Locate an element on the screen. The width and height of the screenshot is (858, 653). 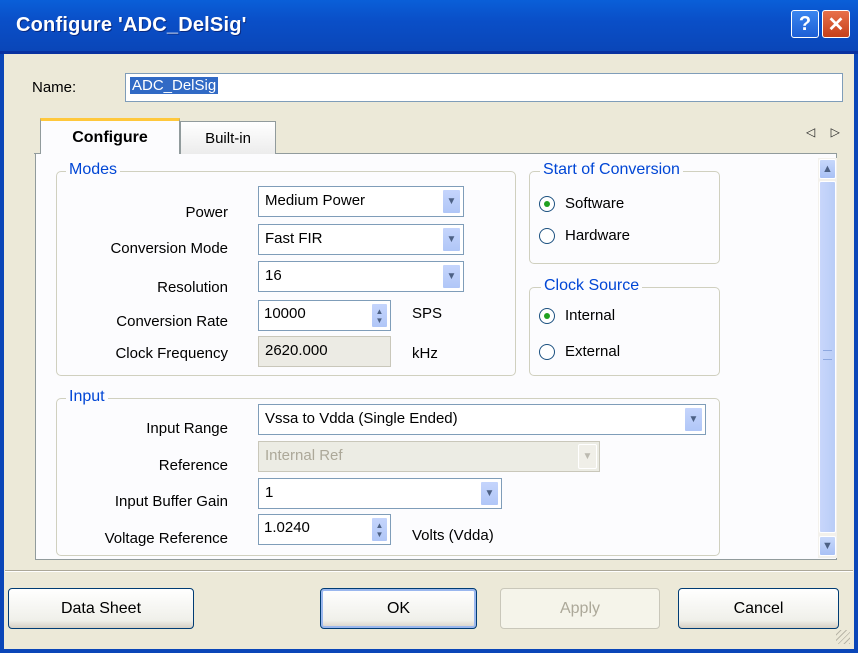
clock-source-group is located at coordinates (624, 331).